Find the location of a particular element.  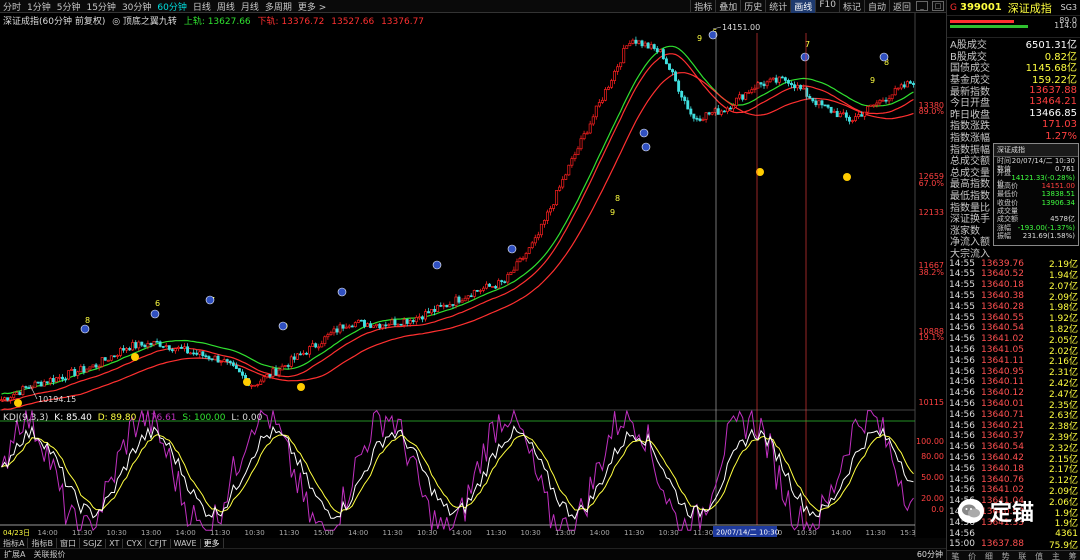

tool-button: 叠加 is located at coordinates (727, 6).